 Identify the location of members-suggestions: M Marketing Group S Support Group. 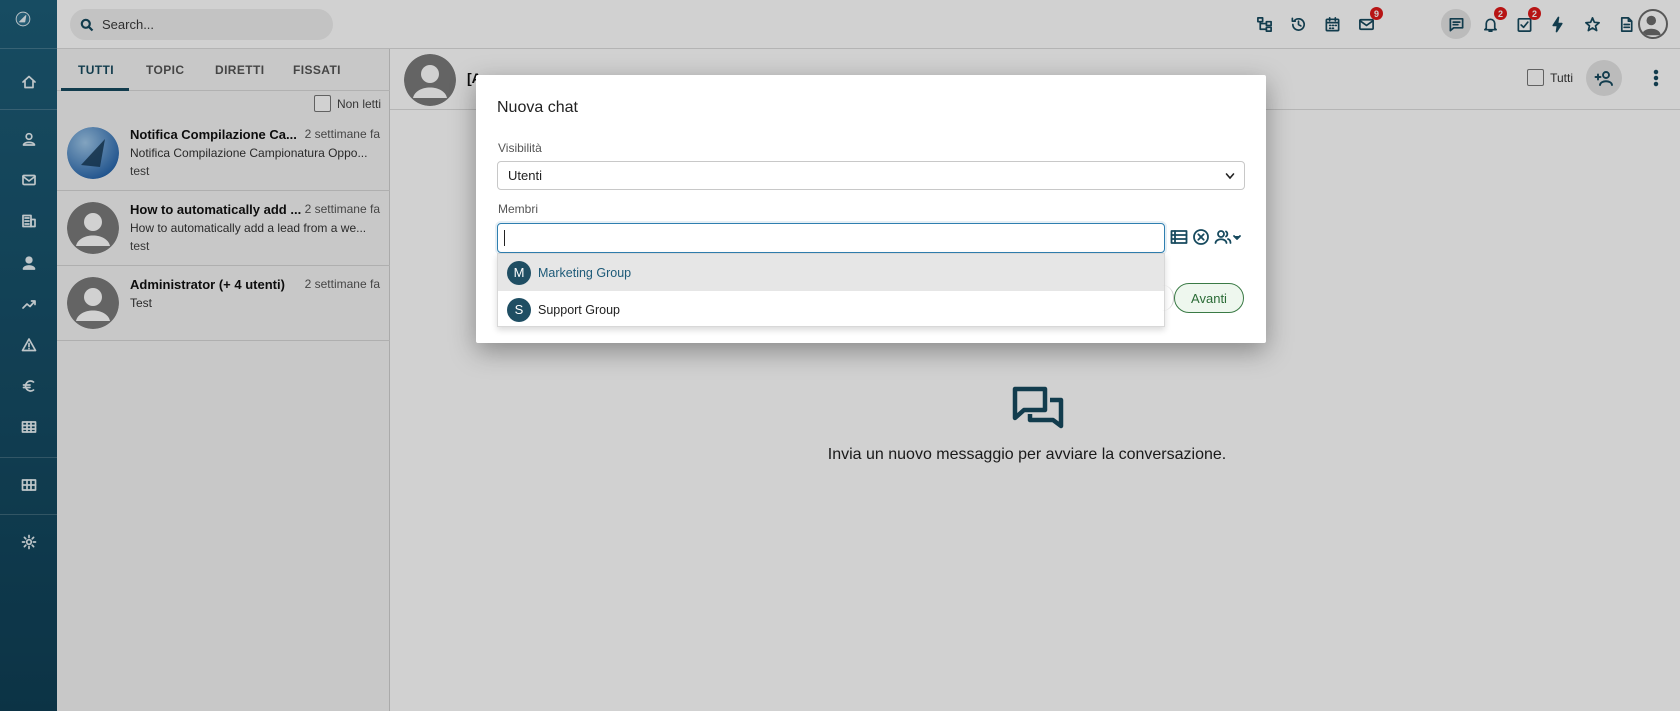
(831, 290).